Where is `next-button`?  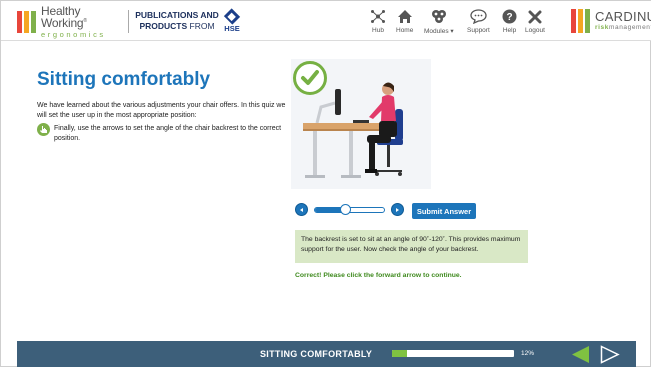
next-button is located at coordinates (610, 356).